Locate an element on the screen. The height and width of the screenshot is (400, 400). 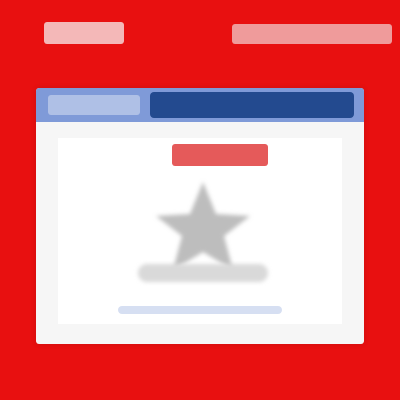
graphic-shadow is located at coordinates (203, 273).